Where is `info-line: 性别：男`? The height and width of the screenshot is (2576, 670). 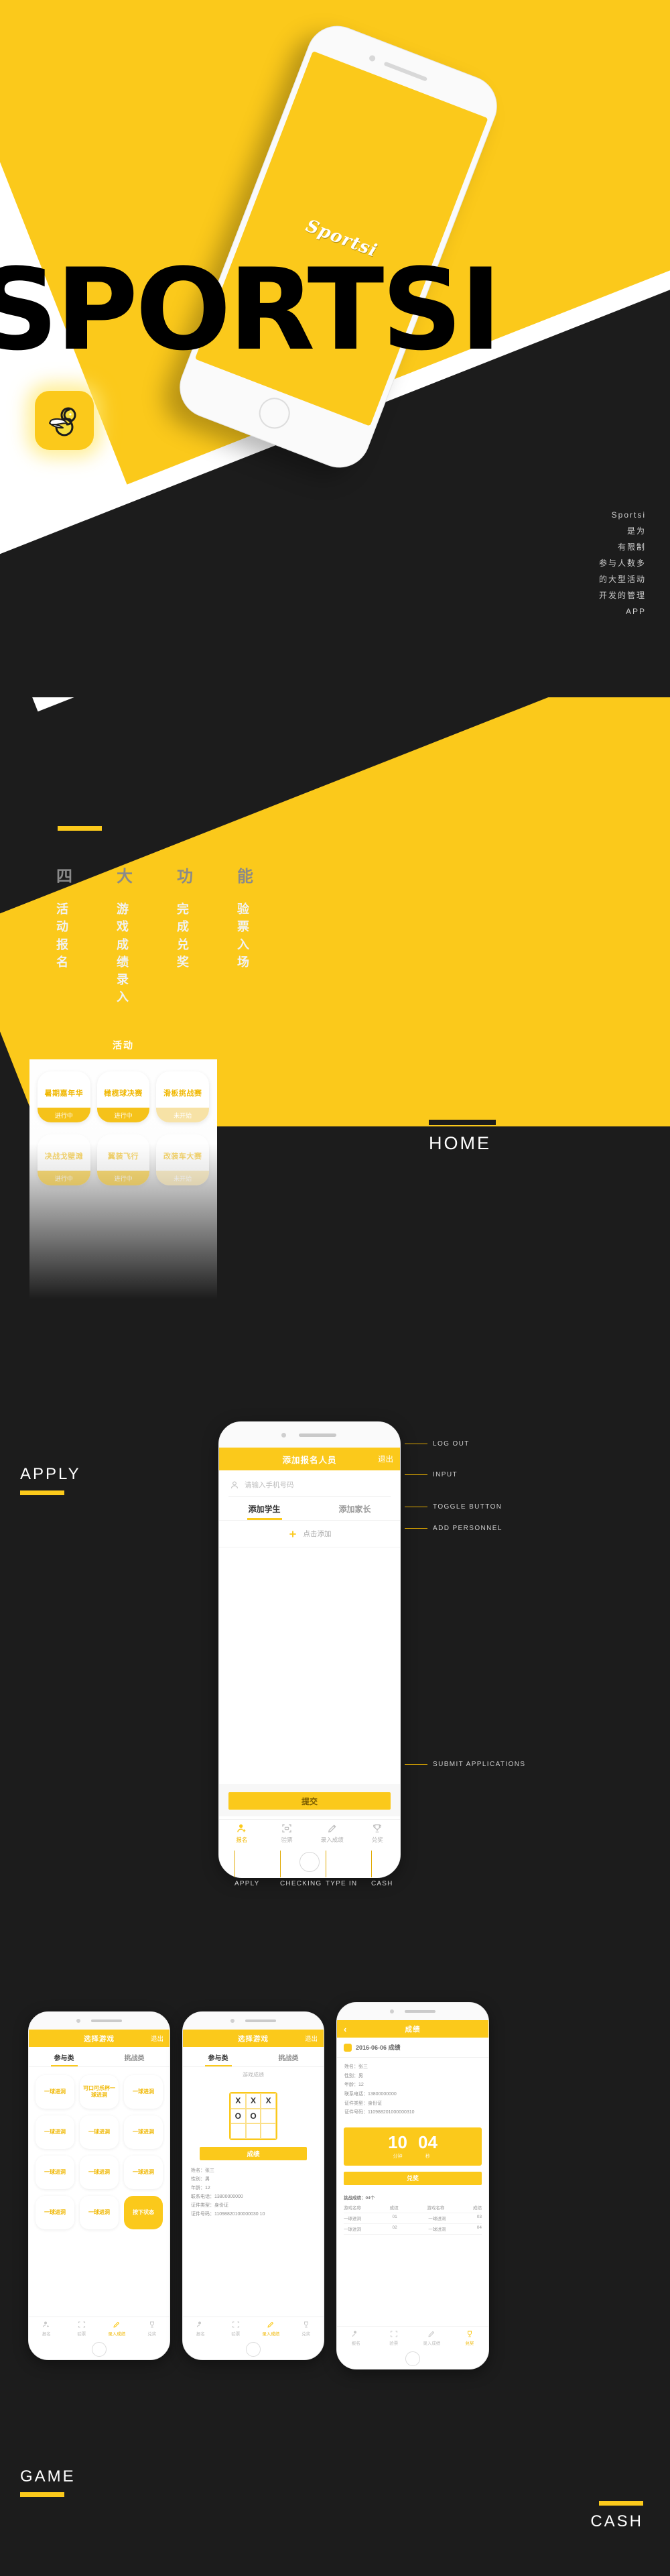 info-line: 性别：男 is located at coordinates (354, 2076).